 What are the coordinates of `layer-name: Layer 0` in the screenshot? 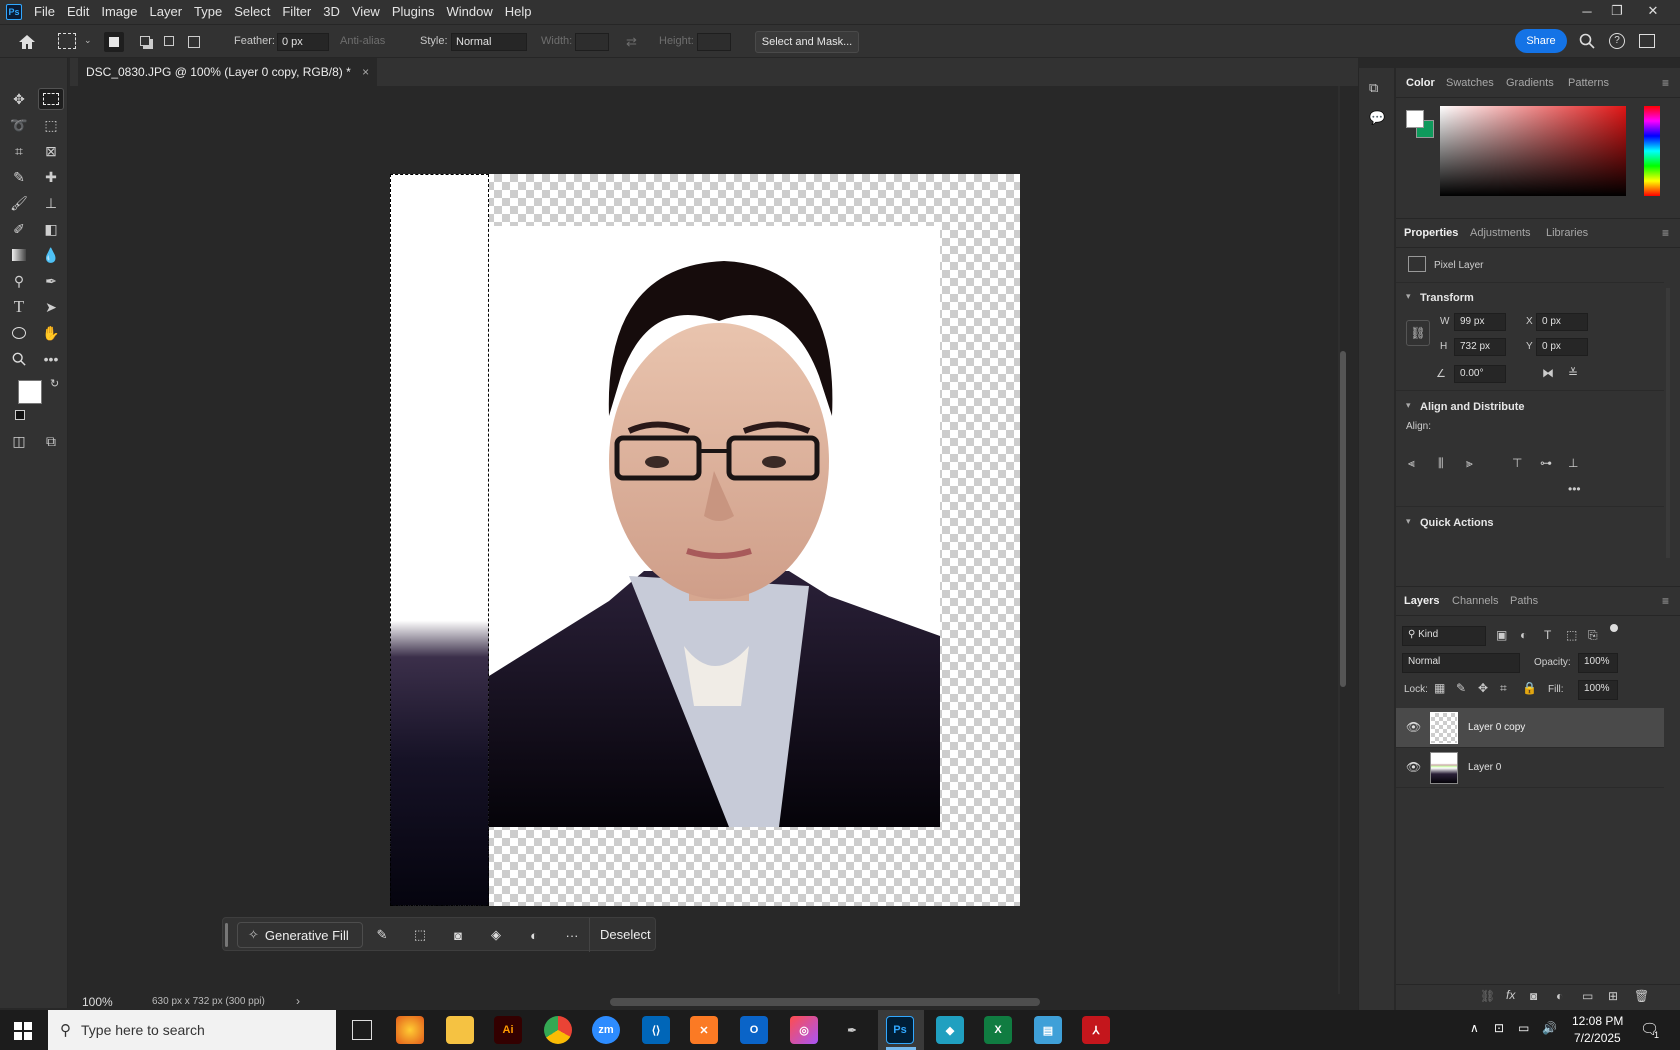 It's located at (1484, 767).